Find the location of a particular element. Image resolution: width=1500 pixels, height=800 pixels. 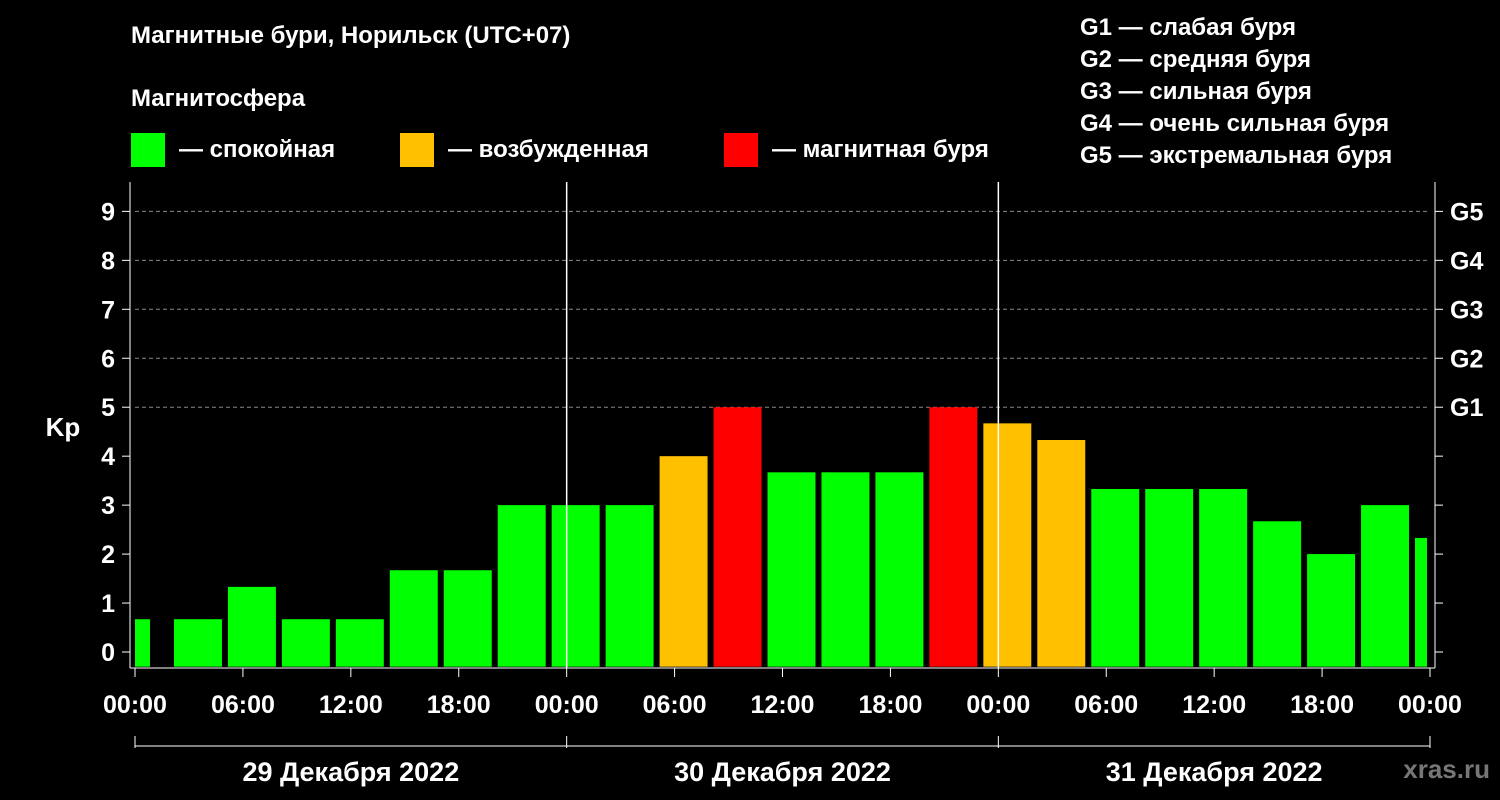

y-tick-label: 5 is located at coordinates (108, 408).